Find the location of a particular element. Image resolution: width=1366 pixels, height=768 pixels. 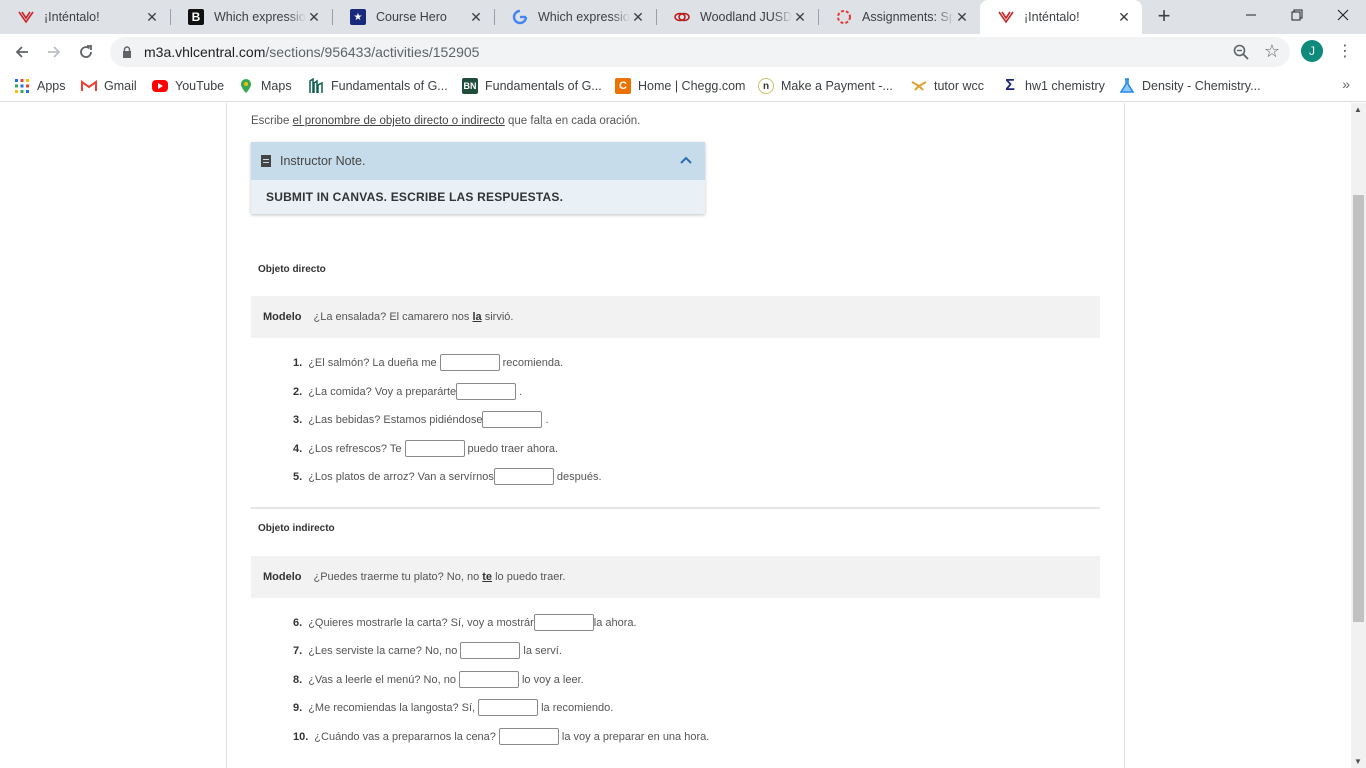

tab-course-hero: ★ Course Hero ✕ is located at coordinates (413, 17).